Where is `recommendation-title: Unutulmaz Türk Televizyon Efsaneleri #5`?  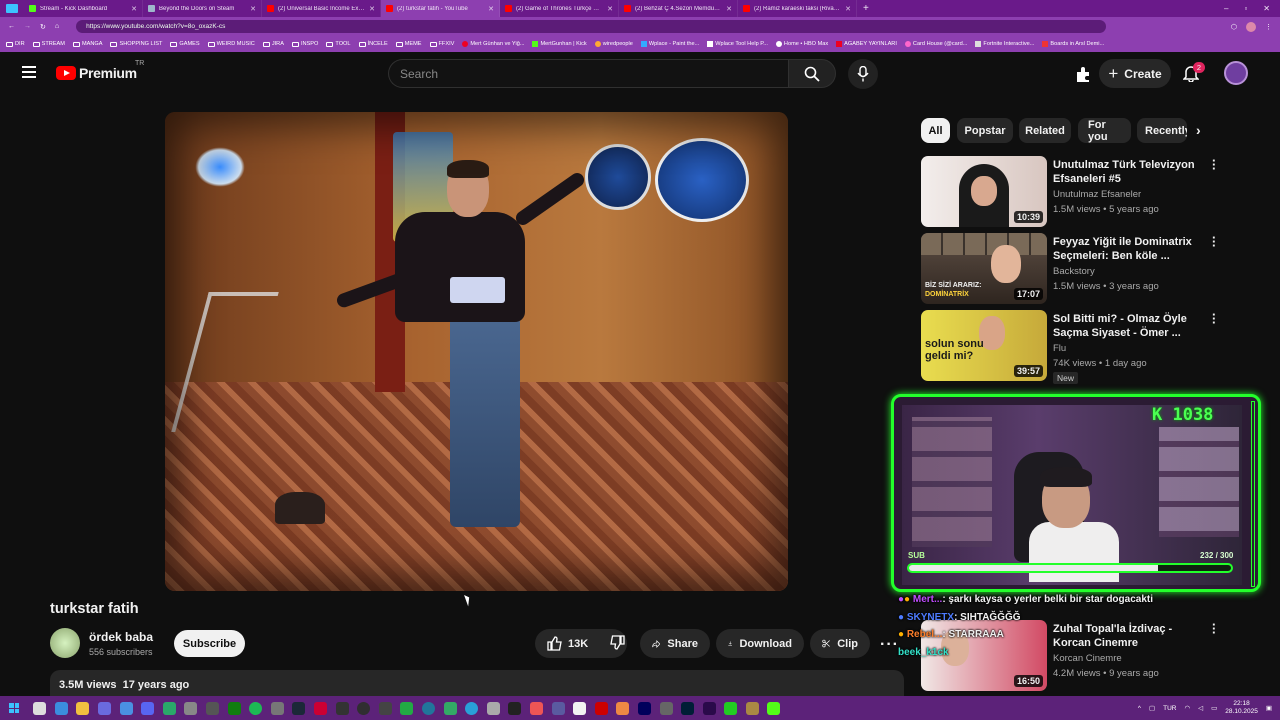
recommendation-title: Unutulmaz Türk Televizyon Efsaneleri #5 is located at coordinates (1133, 172).